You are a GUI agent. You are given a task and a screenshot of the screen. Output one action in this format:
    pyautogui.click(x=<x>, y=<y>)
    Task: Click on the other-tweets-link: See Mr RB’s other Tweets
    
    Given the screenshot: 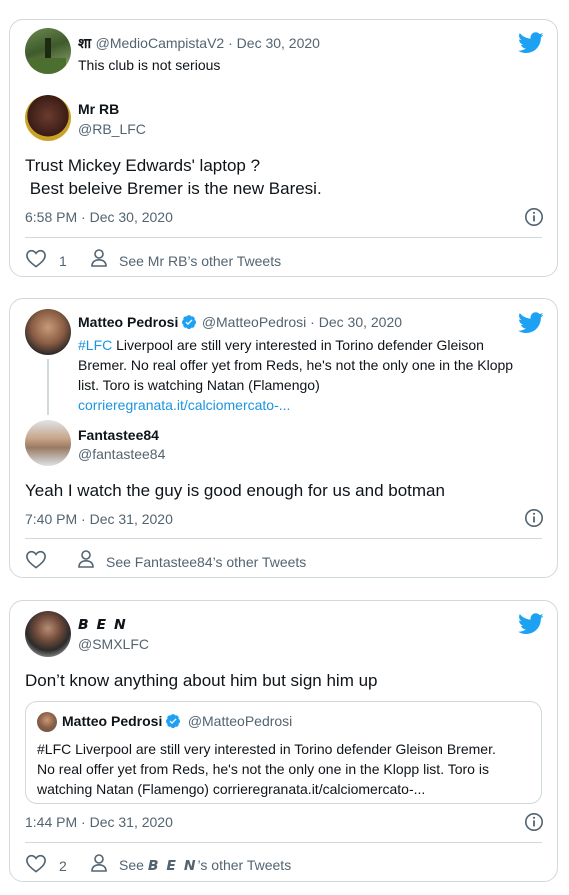 What is the action you would take?
    pyautogui.click(x=185, y=260)
    